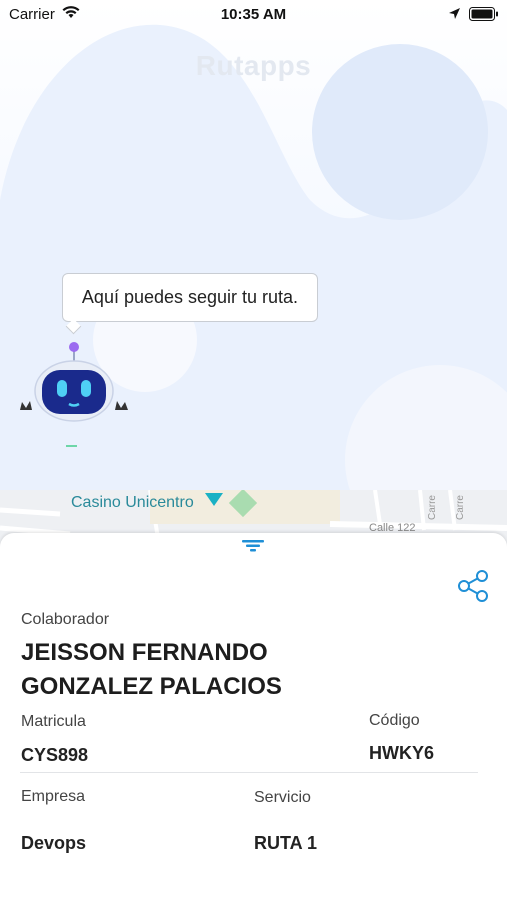  I want to click on collaborator-name-line1: JEISSON FERNANDO, so click(144, 652).